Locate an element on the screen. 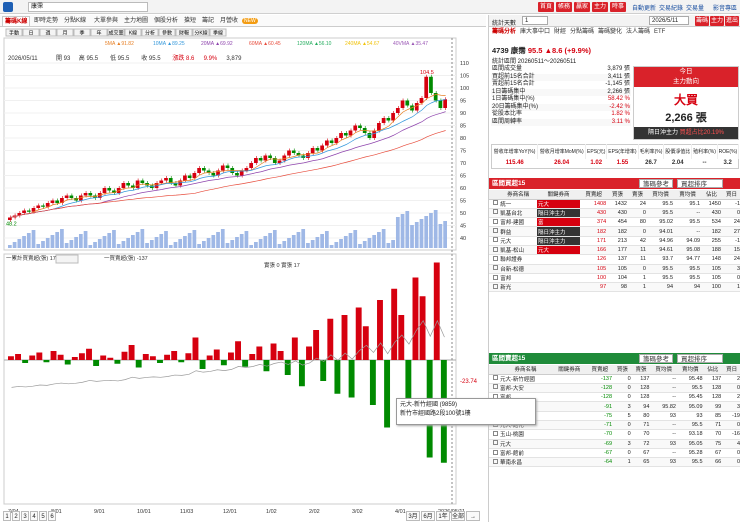 The height and width of the screenshot is (524, 740). buy-filter-select: 籌碼參考 is located at coordinates (656, 183).